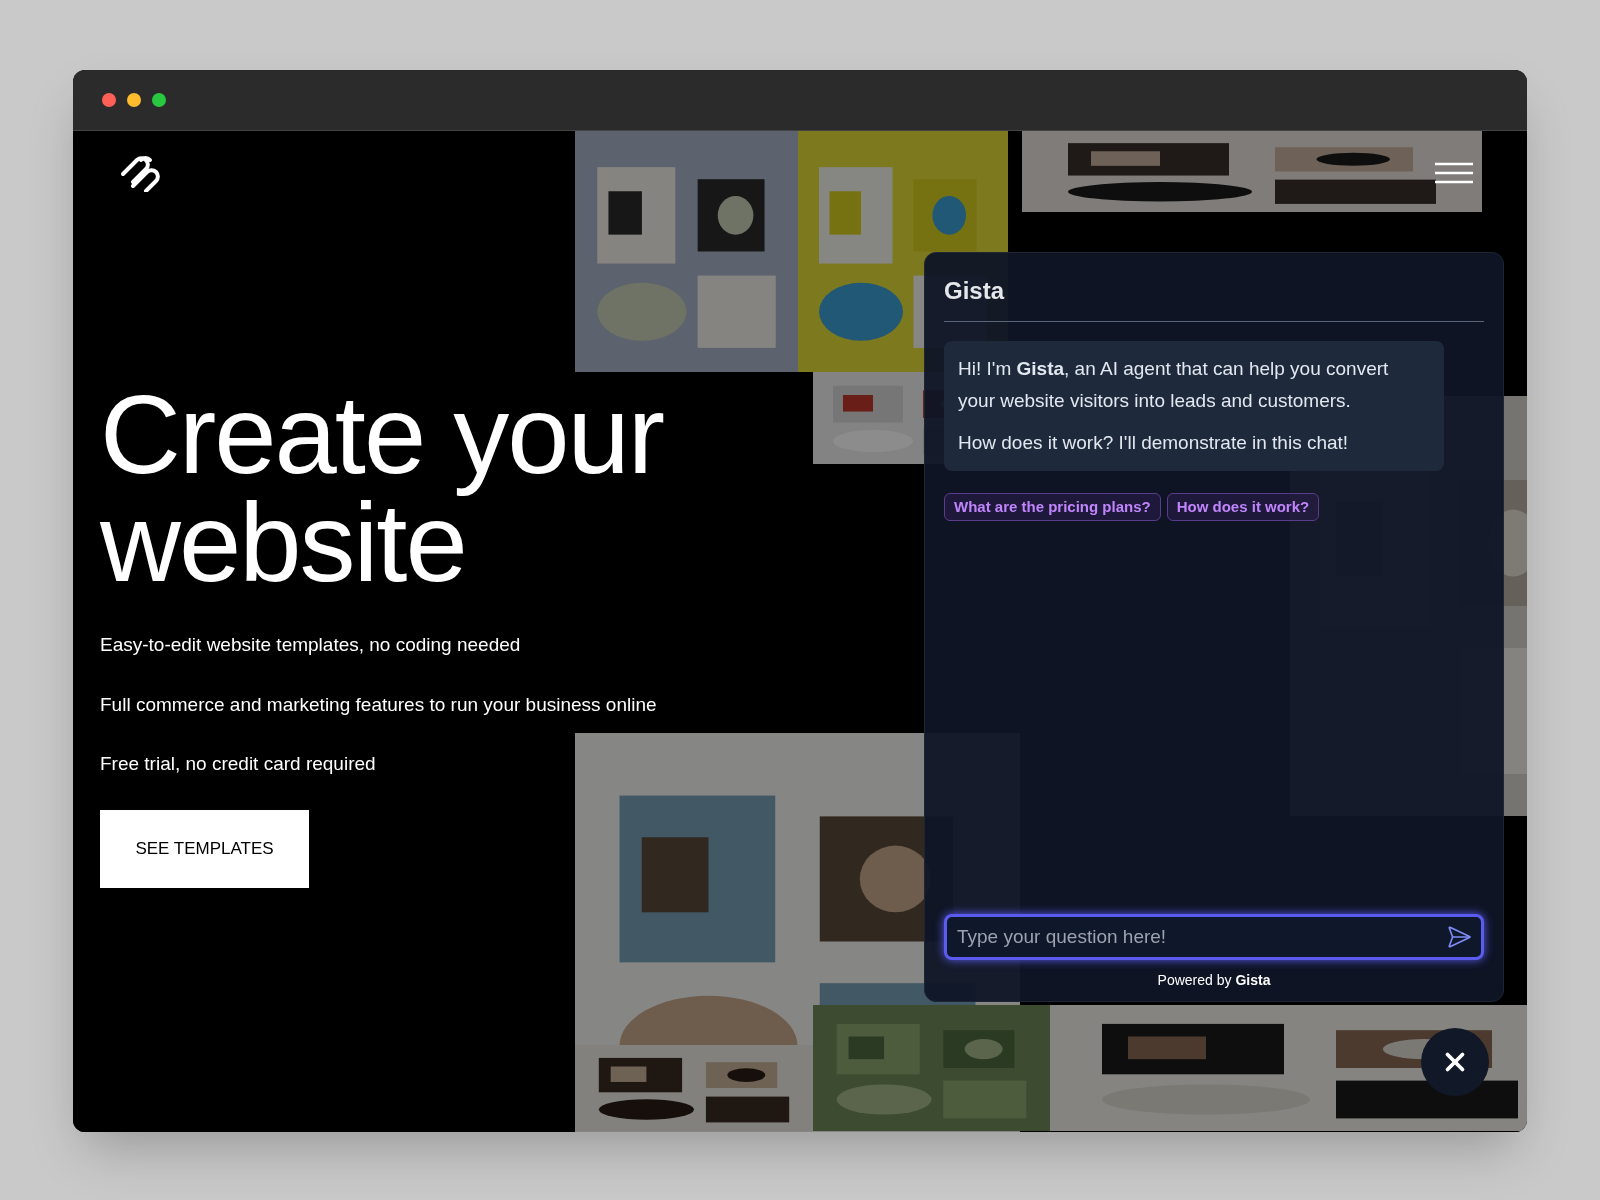 The image size is (1600, 1200). I want to click on powered-by-text: Powered by Gista, so click(1214, 980).